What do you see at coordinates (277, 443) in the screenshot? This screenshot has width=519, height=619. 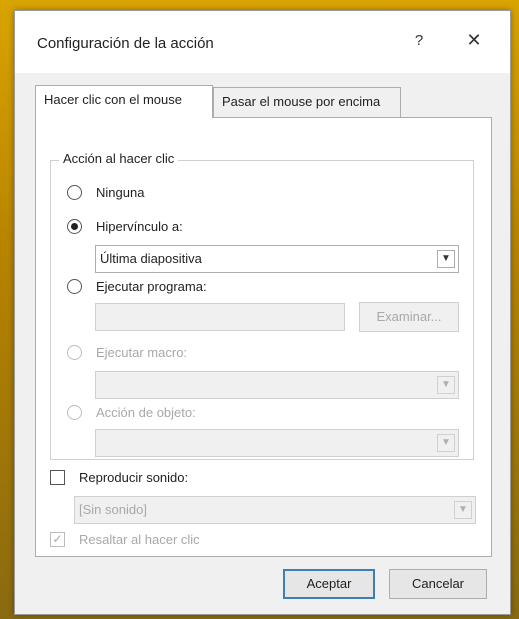 I see `object-action-select: ▼` at bounding box center [277, 443].